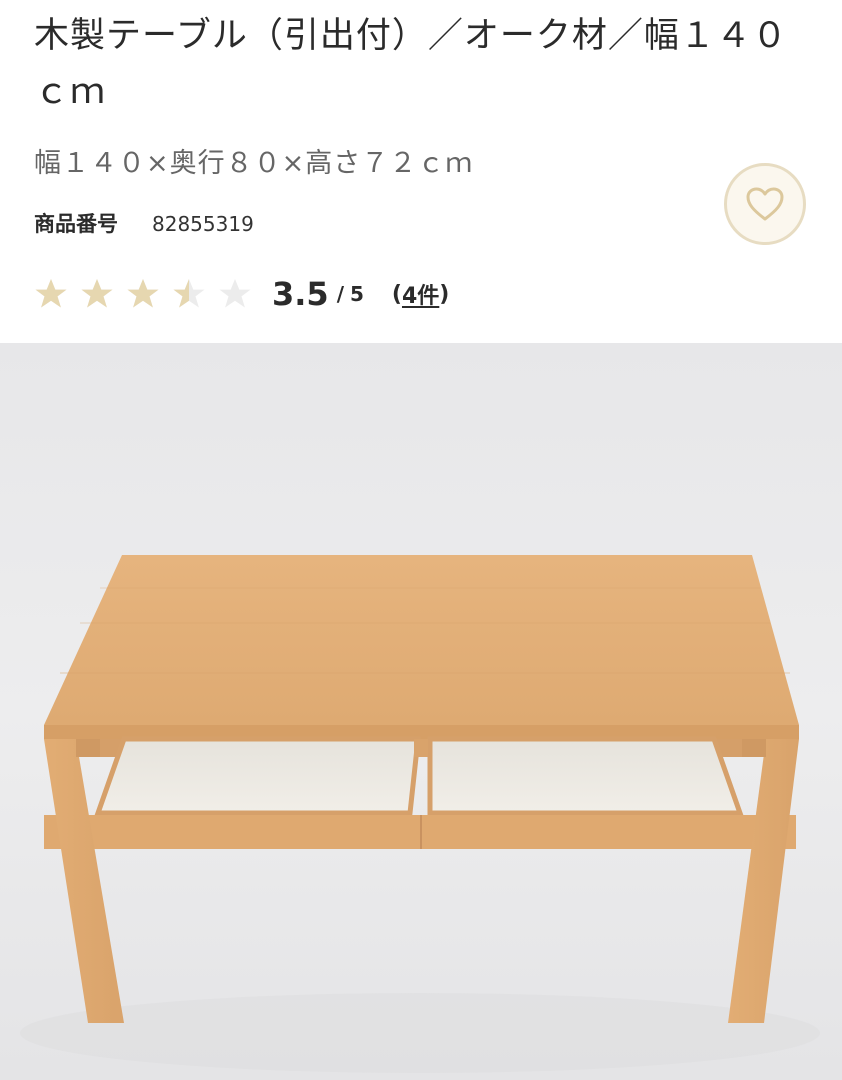 The width and height of the screenshot is (842, 1080). What do you see at coordinates (444, 294) in the screenshot?
I see `review-close-paren: )` at bounding box center [444, 294].